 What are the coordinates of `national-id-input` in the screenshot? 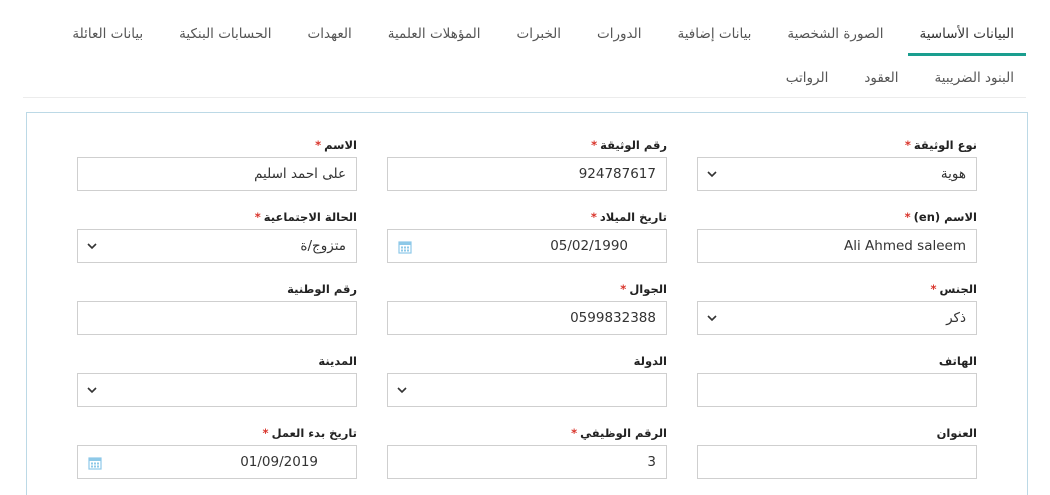 It's located at (217, 318).